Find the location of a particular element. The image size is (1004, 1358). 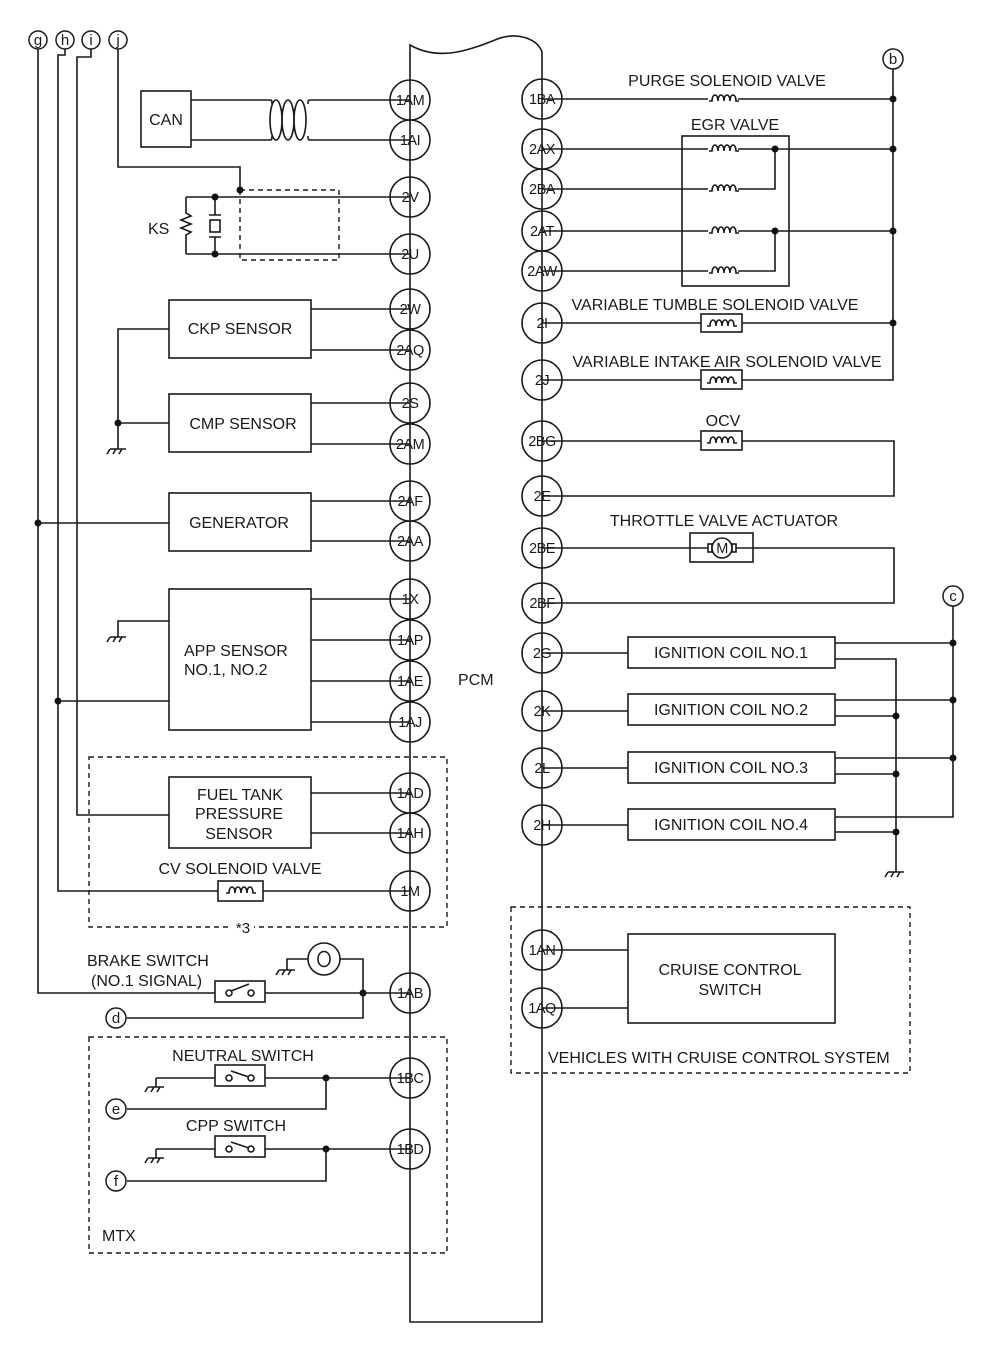

connector-label: 2AM is located at coordinates (410, 445).